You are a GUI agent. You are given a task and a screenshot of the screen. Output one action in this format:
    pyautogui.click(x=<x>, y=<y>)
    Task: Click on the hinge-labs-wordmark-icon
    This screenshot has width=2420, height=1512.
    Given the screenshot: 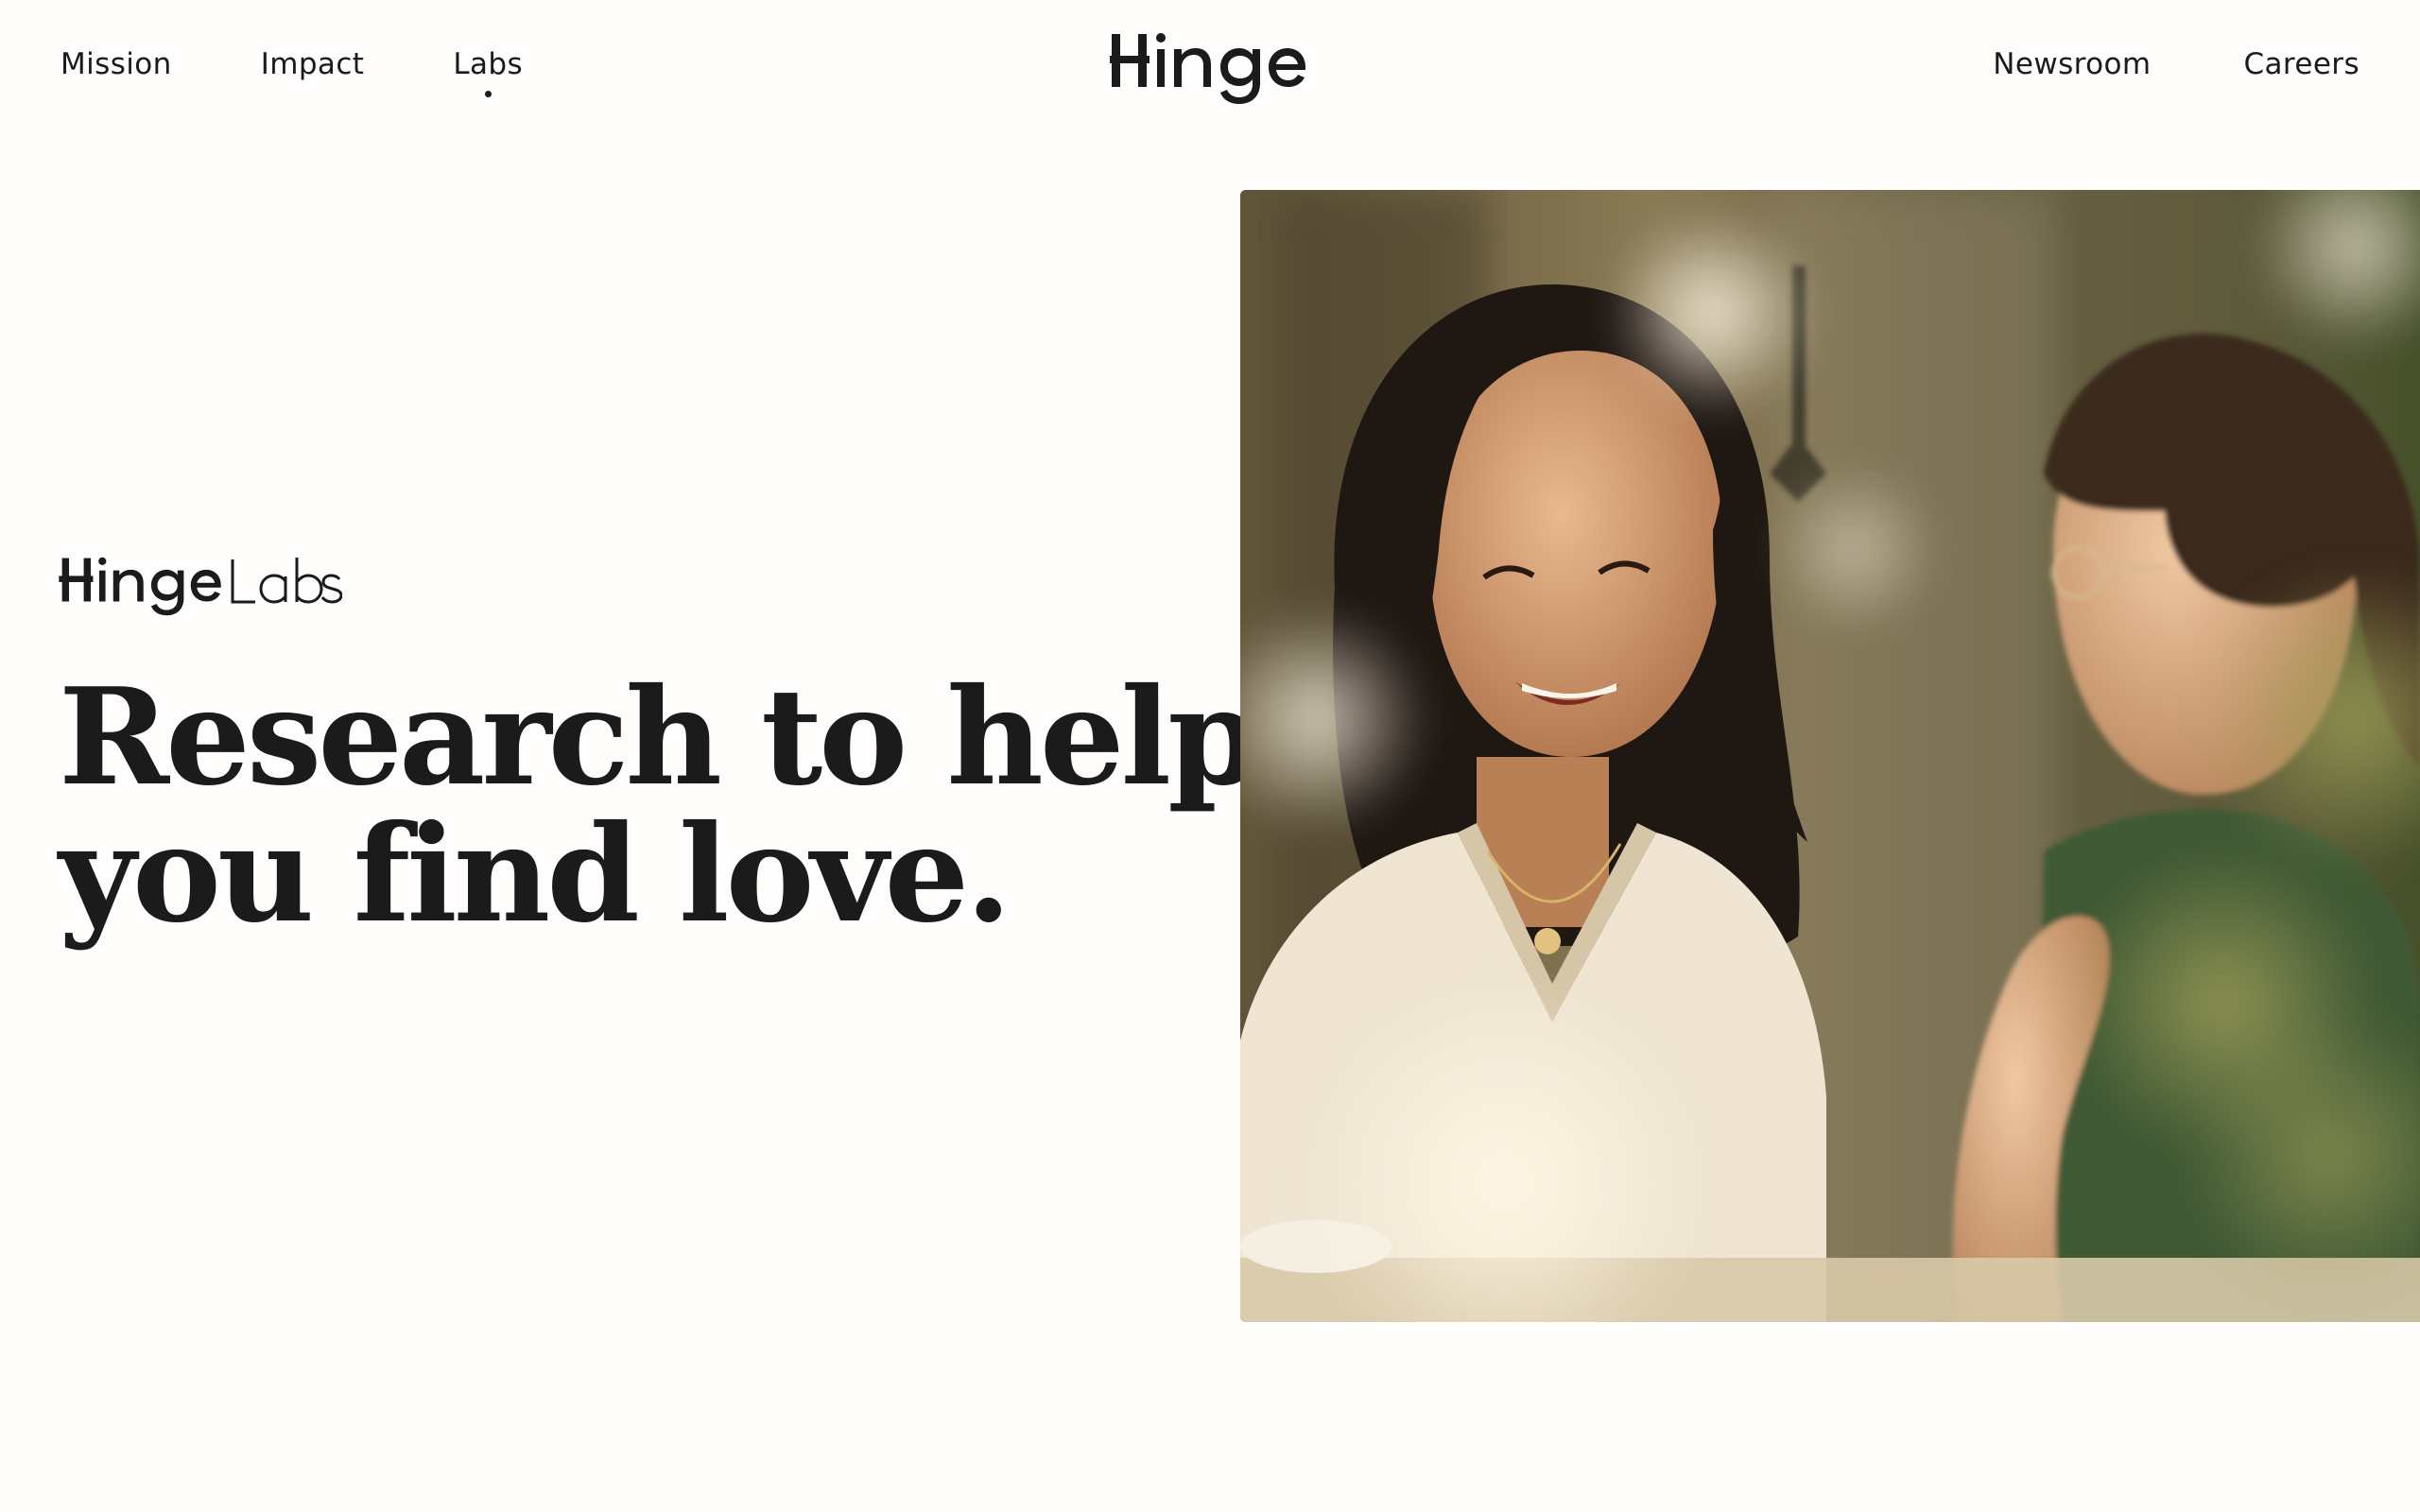 What is the action you would take?
    pyautogui.click(x=201, y=586)
    